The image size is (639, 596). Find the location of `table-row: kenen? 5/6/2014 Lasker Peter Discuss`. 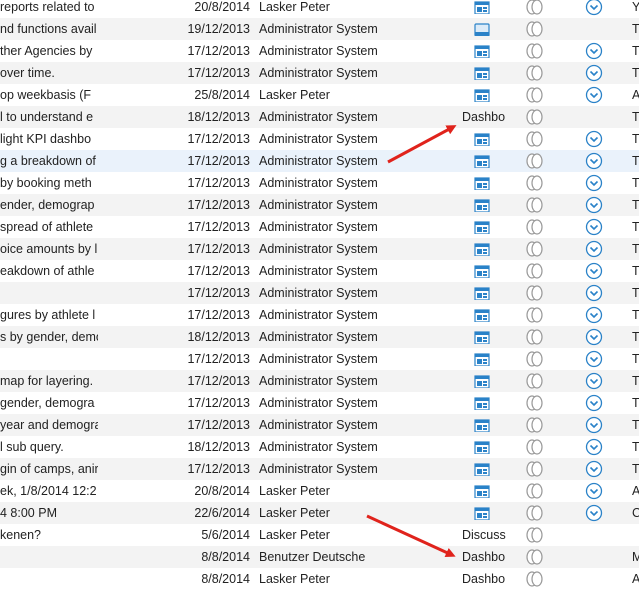

table-row: kenen? 5/6/2014 Lasker Peter Discuss is located at coordinates (319, 535).